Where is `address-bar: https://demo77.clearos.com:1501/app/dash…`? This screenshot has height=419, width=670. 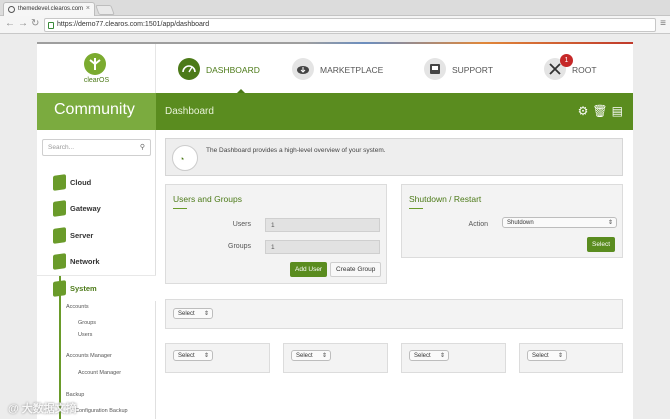
address-bar: https://demo77.clearos.com:1501/app/dash… is located at coordinates (350, 25).